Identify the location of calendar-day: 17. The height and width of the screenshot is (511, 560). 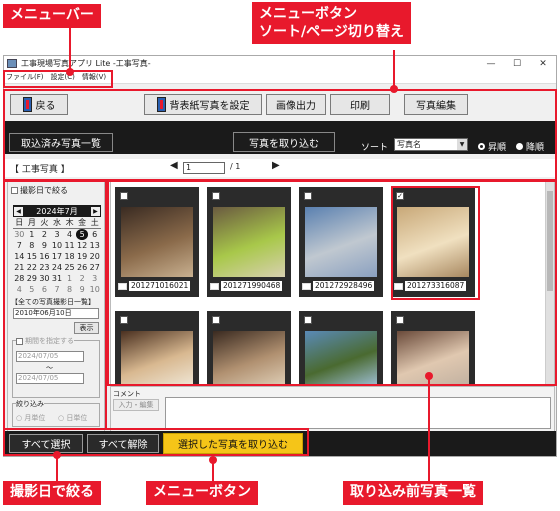
(57, 256).